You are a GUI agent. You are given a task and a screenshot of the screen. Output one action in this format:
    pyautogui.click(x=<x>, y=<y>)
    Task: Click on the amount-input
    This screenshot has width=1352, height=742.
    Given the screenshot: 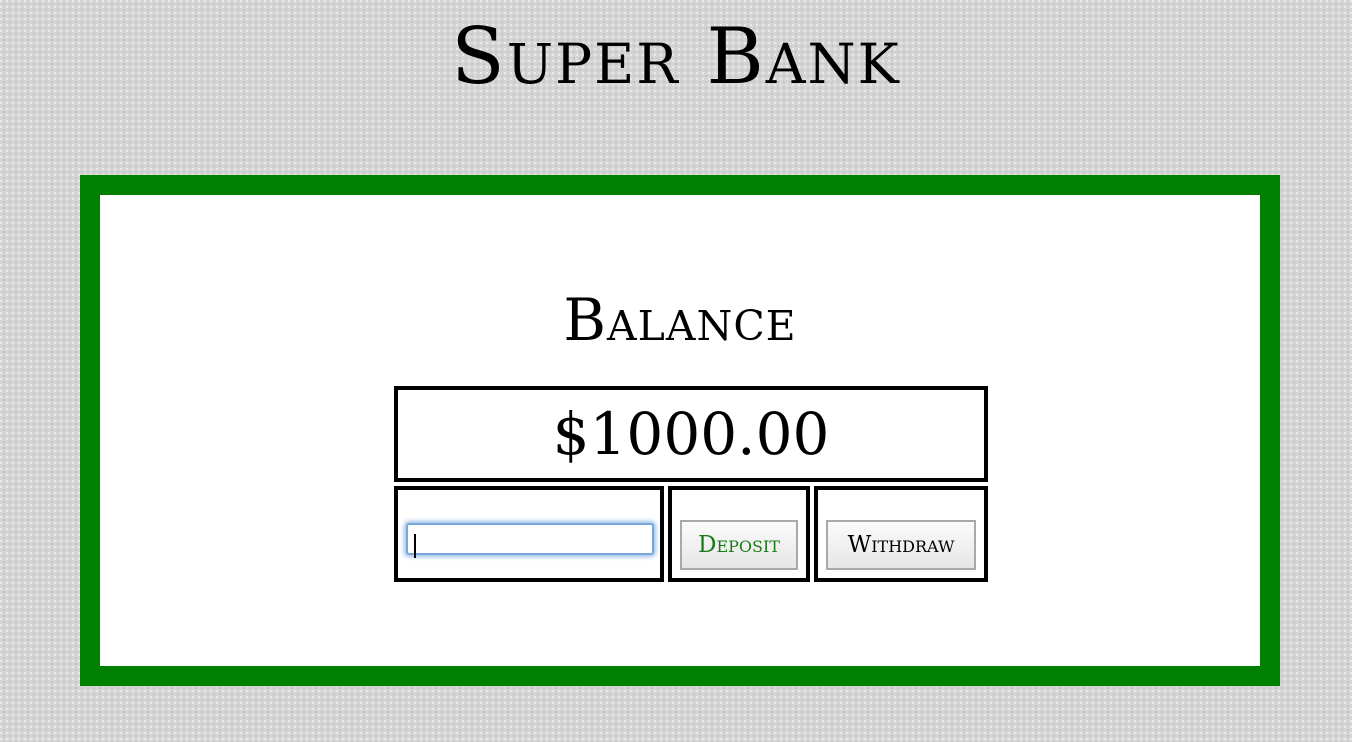 What is the action you would take?
    pyautogui.click(x=530, y=539)
    